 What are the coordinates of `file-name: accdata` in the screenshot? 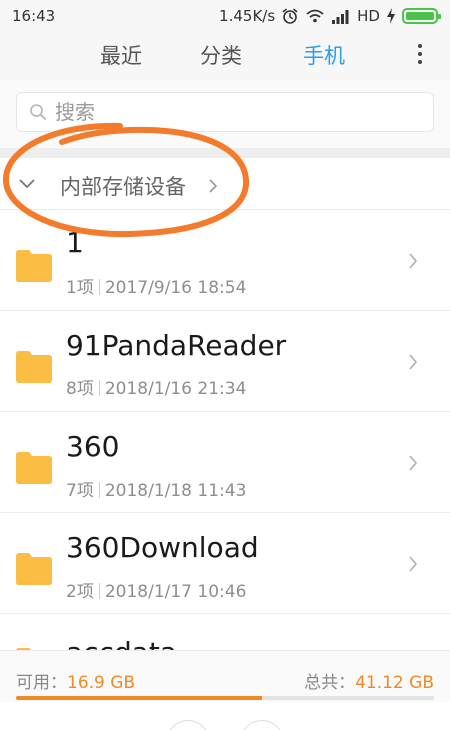 It's located at (121, 643).